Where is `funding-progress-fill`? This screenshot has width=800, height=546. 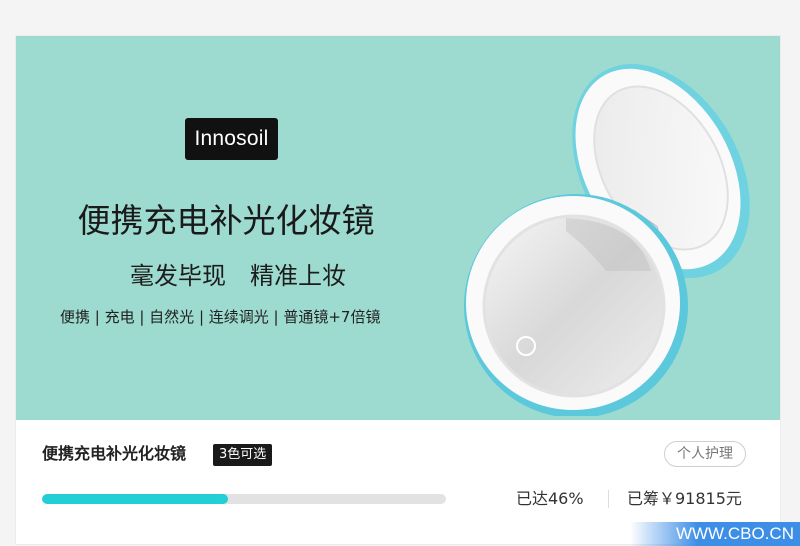
funding-progress-fill is located at coordinates (135, 499).